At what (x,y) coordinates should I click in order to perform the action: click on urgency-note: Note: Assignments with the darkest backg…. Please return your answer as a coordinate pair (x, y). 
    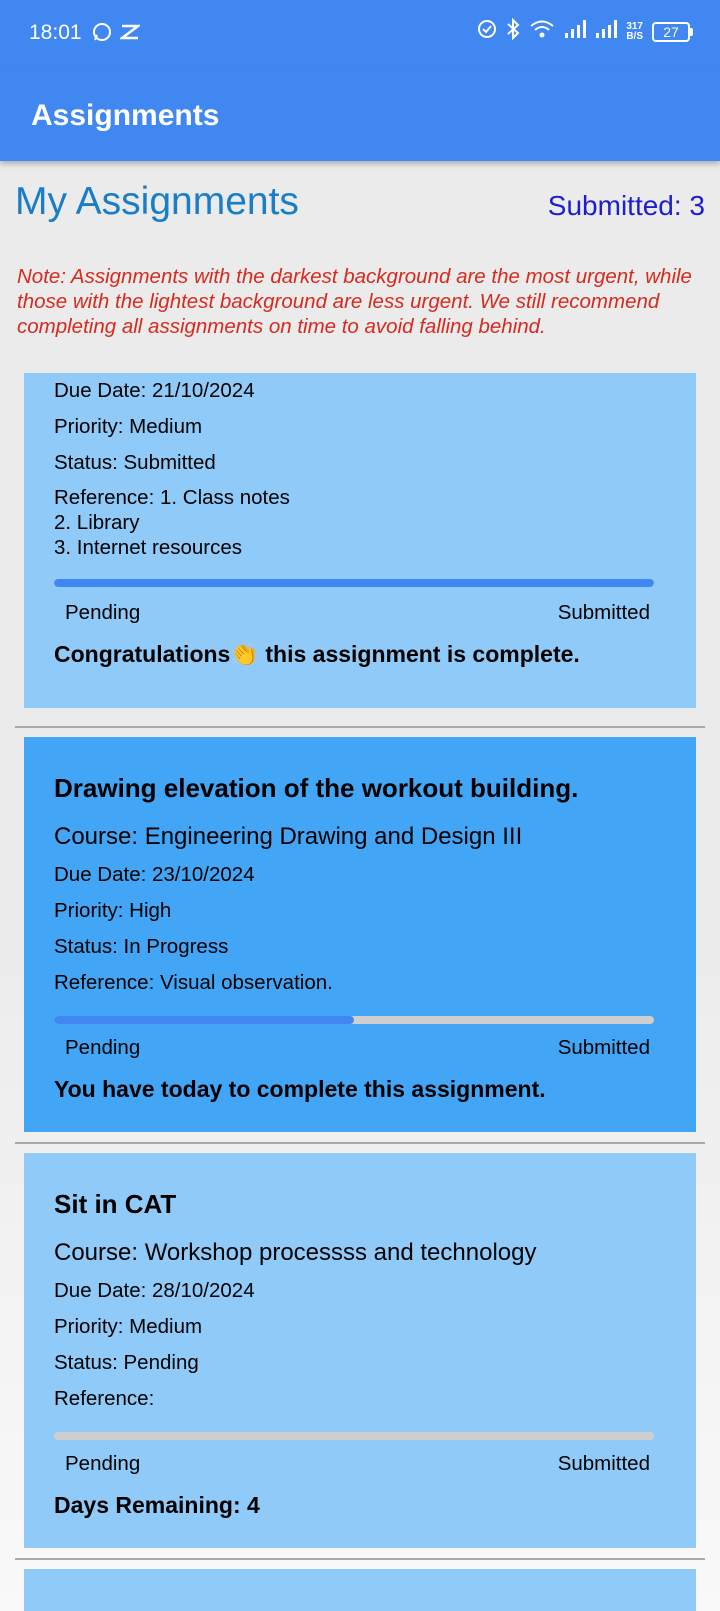
    Looking at the image, I should click on (354, 301).